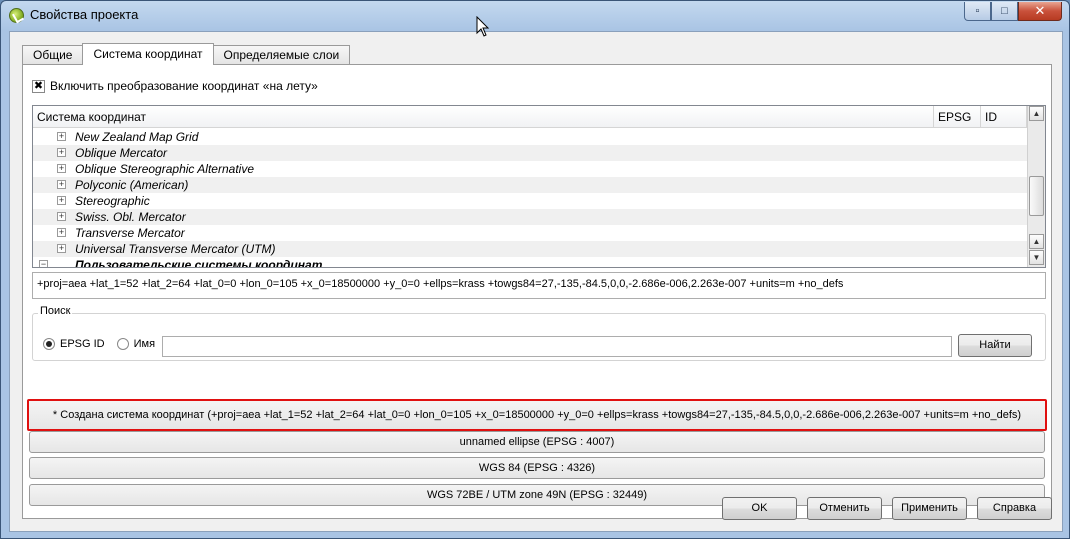 Image resolution: width=1070 pixels, height=539 pixels. Describe the element at coordinates (148, 54) in the screenshot. I see `tab-crs: Система координат` at that location.